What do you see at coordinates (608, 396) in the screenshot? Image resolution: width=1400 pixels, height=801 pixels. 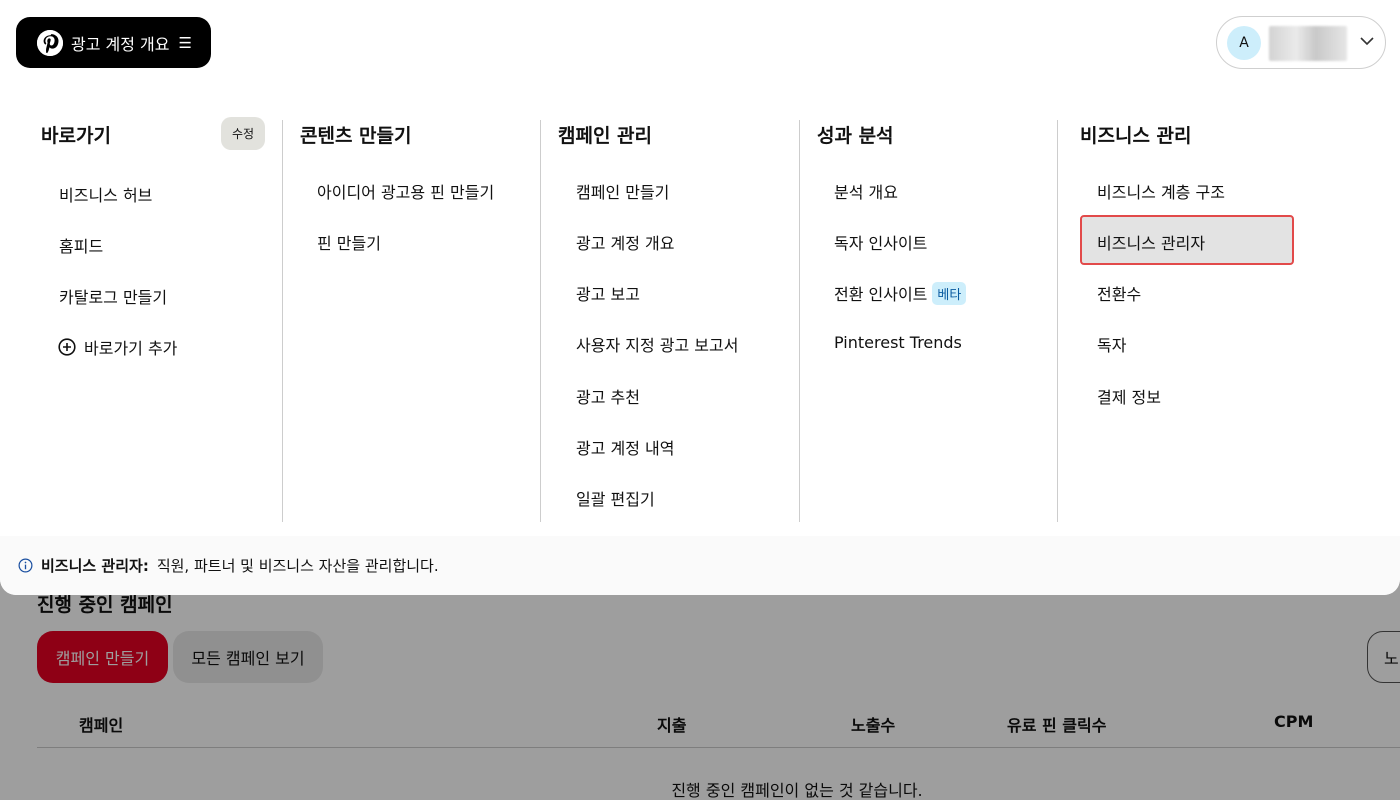 I see `menu-item-ad-recommendations: 광고 추천` at bounding box center [608, 396].